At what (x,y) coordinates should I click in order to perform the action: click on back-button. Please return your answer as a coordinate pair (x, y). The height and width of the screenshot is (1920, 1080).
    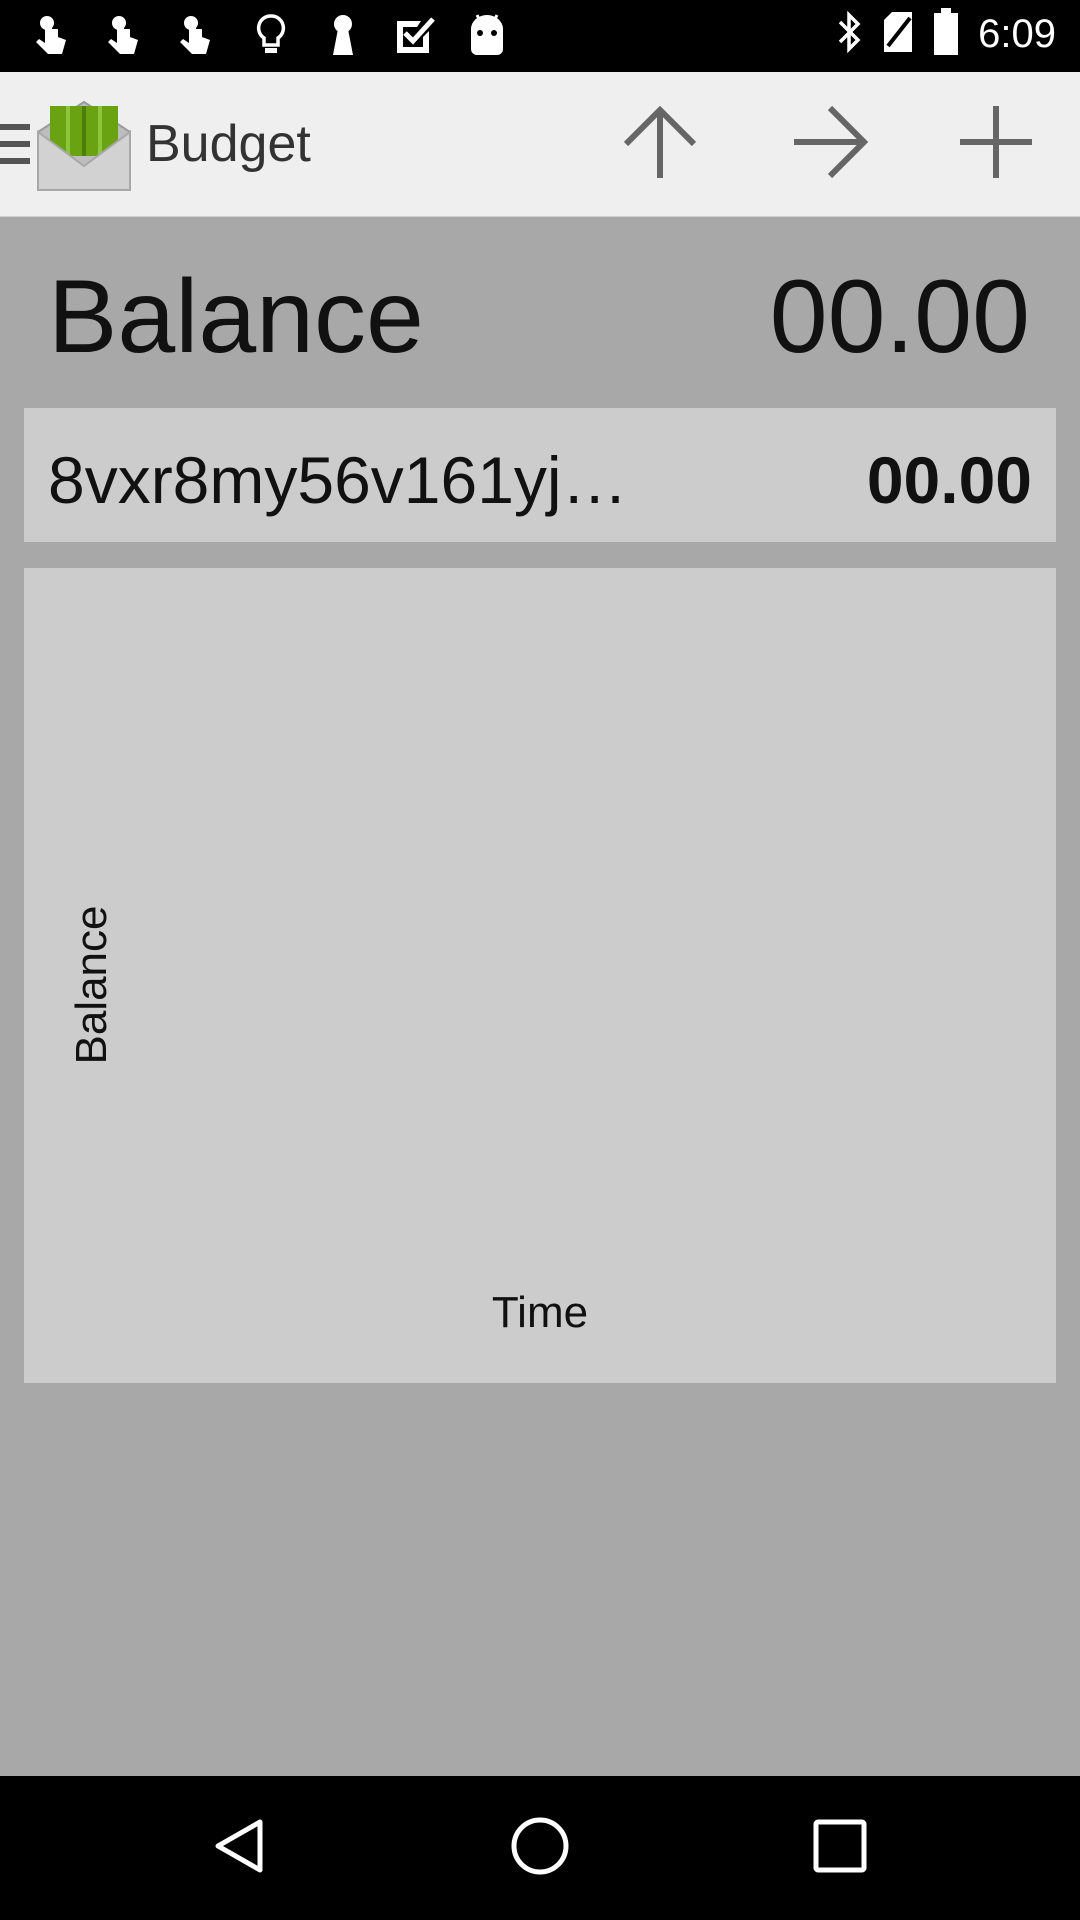
    Looking at the image, I should click on (240, 1848).